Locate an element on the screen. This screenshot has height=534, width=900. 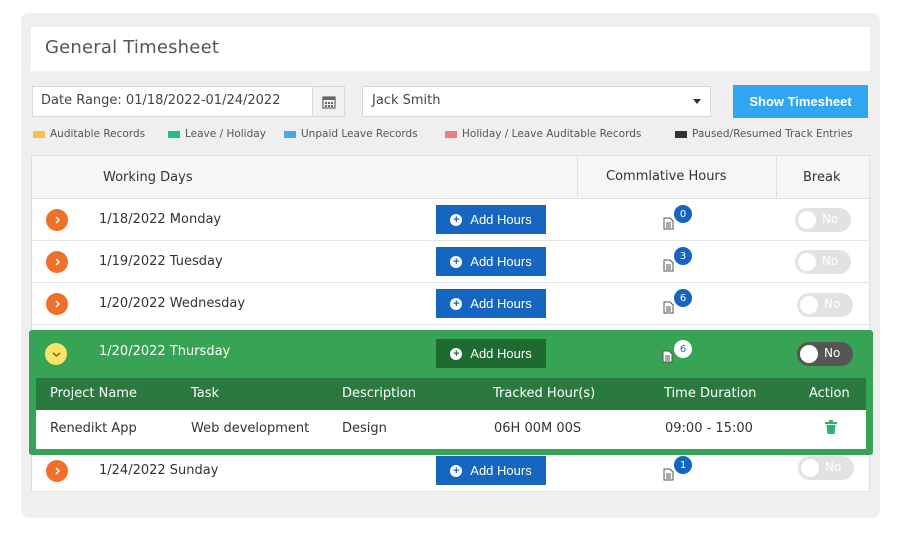
entry-project: Renedikt App is located at coordinates (93, 428).